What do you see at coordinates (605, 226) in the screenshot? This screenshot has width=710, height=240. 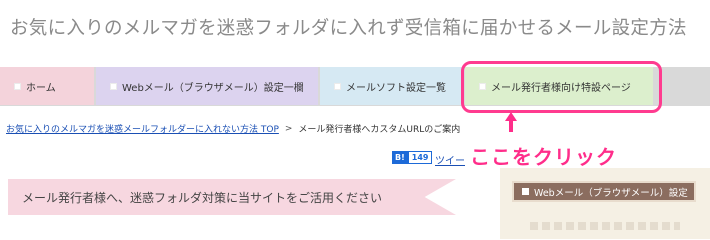 I see `sidebar-faded-content` at bounding box center [605, 226].